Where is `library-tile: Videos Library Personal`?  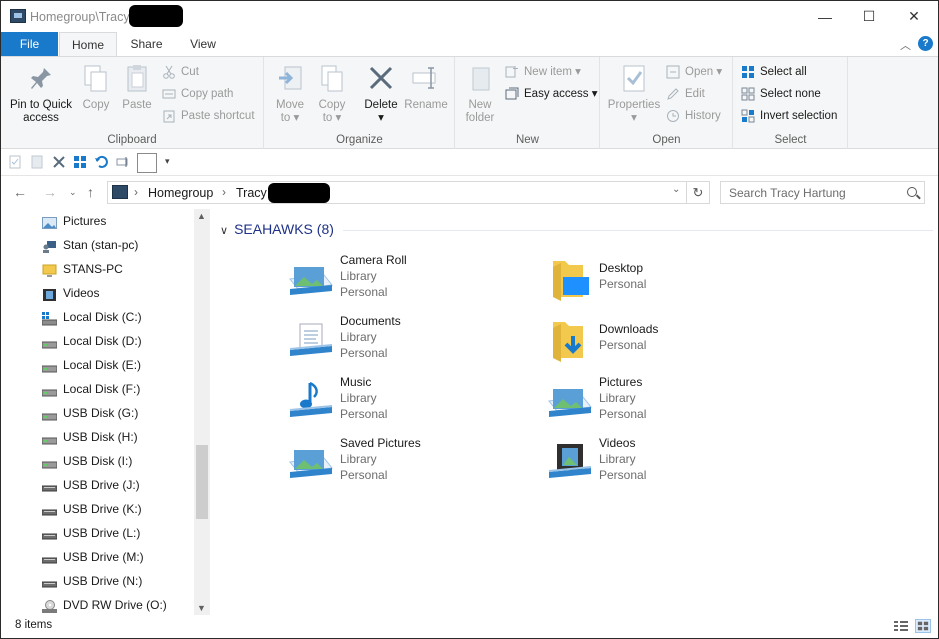 library-tile: Videos Library Personal is located at coordinates (667, 465).